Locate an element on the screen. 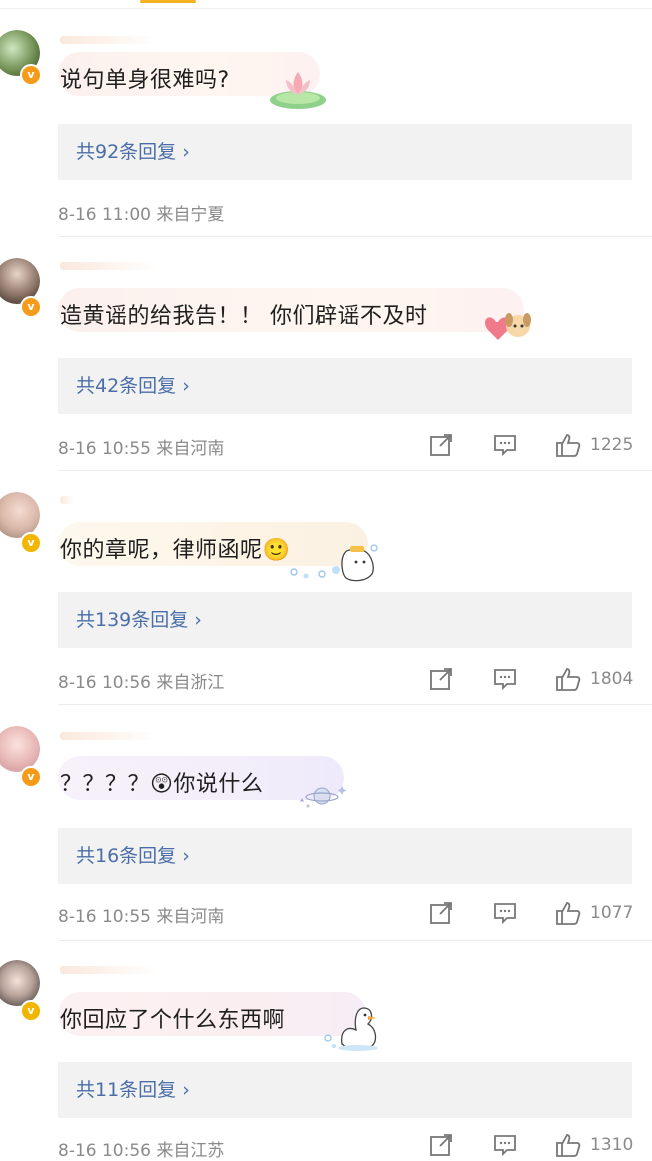  reply-count-box: 共139条回复 › is located at coordinates (345, 620).